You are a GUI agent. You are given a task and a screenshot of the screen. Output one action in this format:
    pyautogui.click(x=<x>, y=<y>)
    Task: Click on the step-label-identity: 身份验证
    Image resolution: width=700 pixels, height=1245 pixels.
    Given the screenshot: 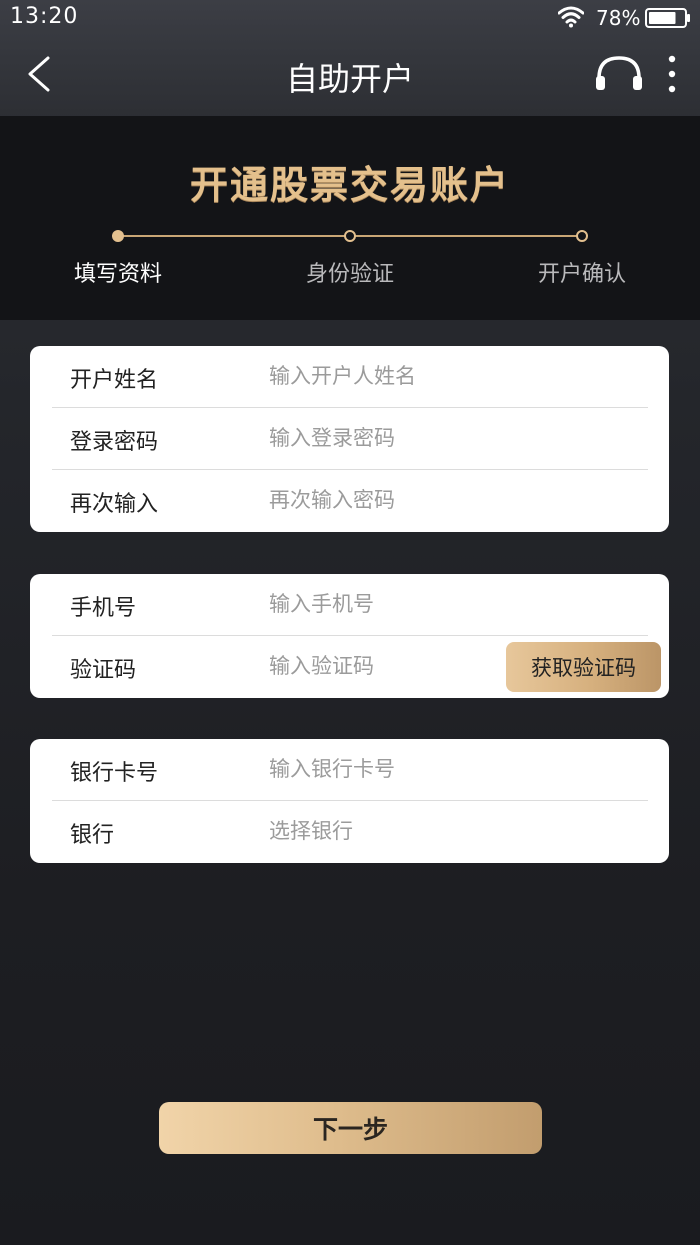 What is the action you would take?
    pyautogui.click(x=349, y=274)
    